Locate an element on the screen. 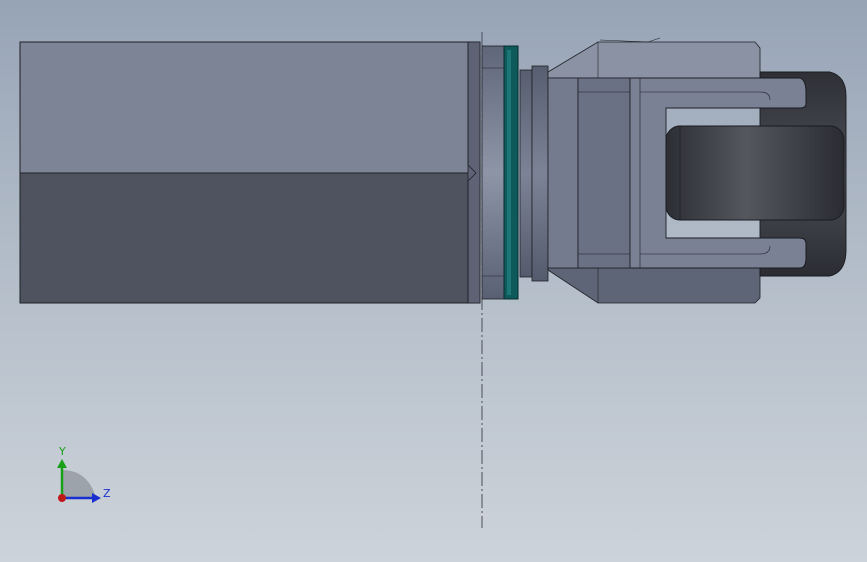 The image size is (867, 562). triad-y-arrow is located at coordinates (62, 463).